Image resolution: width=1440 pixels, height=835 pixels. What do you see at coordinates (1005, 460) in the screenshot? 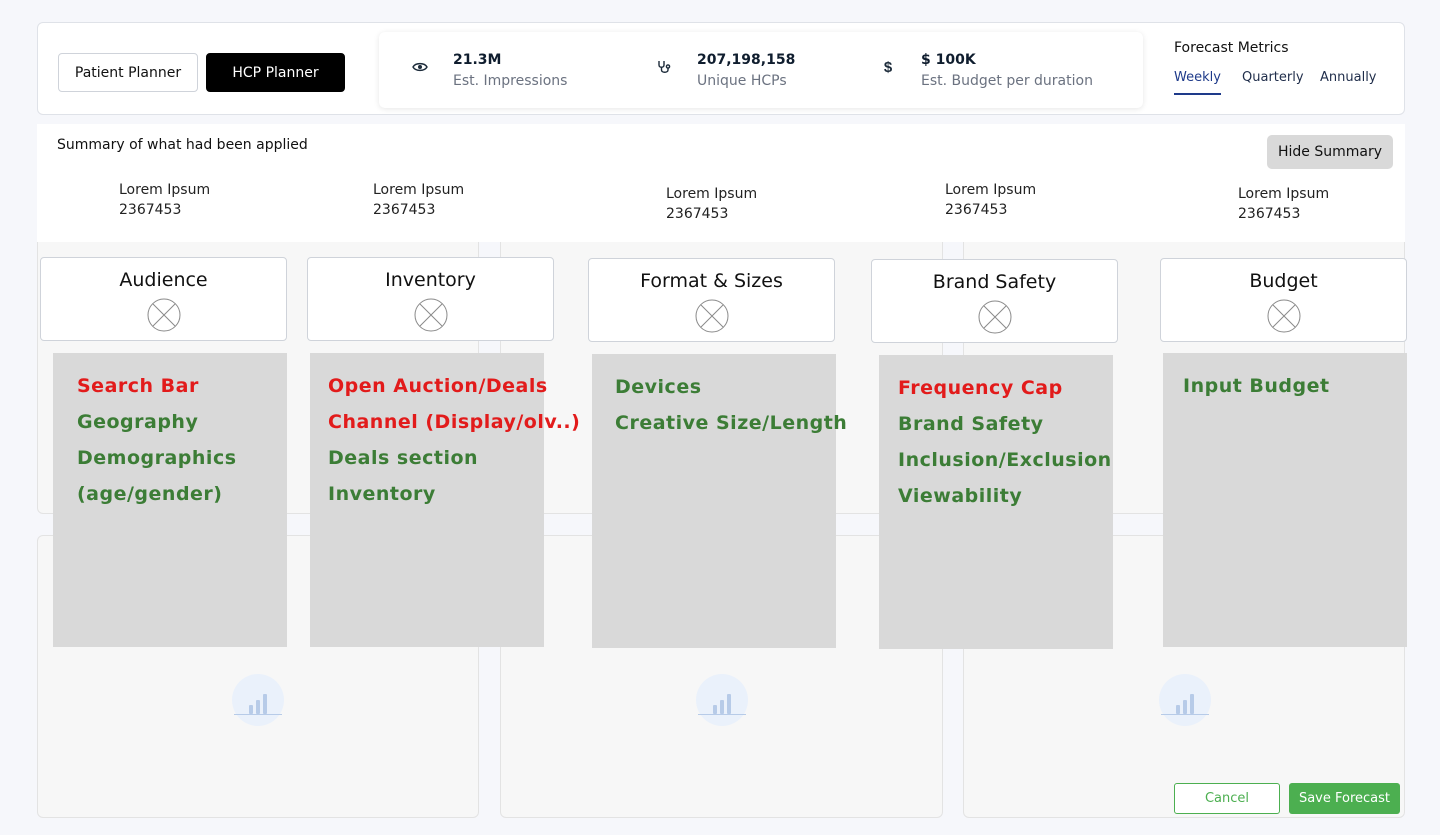
I see `option-item: Inclusion/Exclusion` at bounding box center [1005, 460].